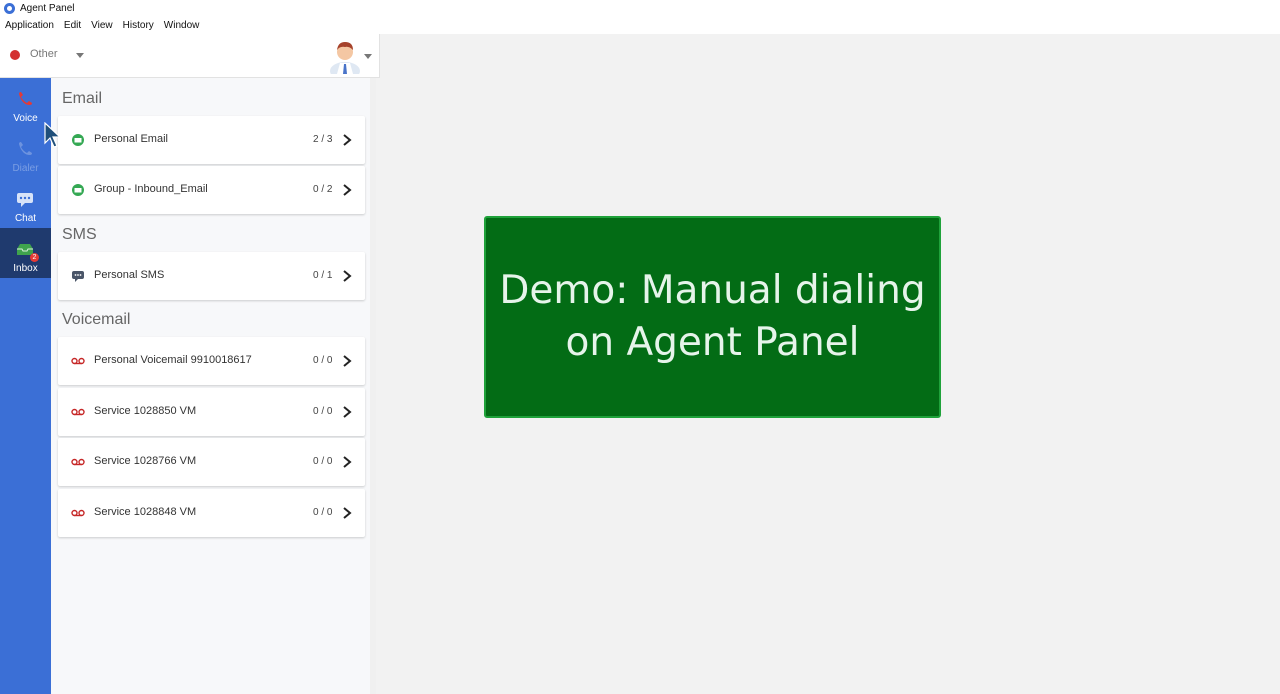  What do you see at coordinates (25, 98) in the screenshot?
I see `phone-icon` at bounding box center [25, 98].